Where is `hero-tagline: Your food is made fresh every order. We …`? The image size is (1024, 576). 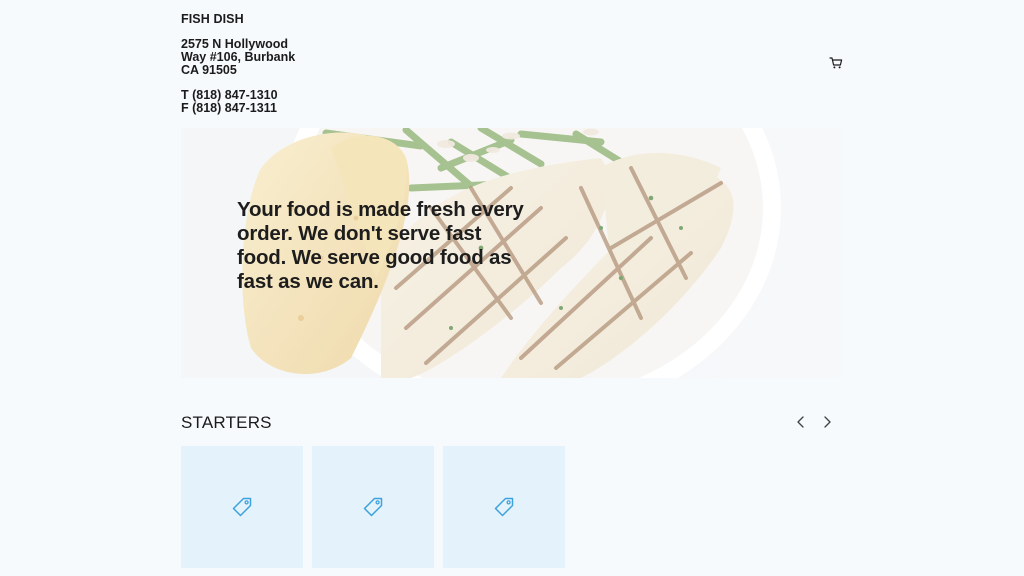 hero-tagline: Your food is made fresh every order. We … is located at coordinates (380, 245).